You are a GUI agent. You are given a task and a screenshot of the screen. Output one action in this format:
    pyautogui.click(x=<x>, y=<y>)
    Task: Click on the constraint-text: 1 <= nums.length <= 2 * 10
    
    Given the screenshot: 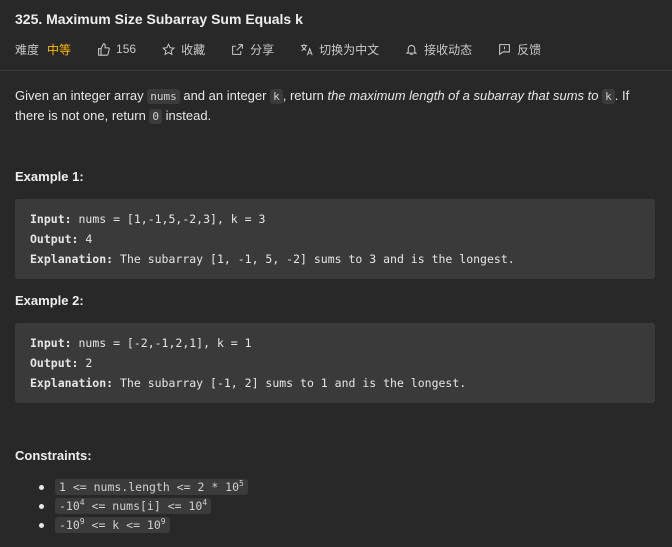 What is the action you would take?
    pyautogui.click(x=149, y=487)
    